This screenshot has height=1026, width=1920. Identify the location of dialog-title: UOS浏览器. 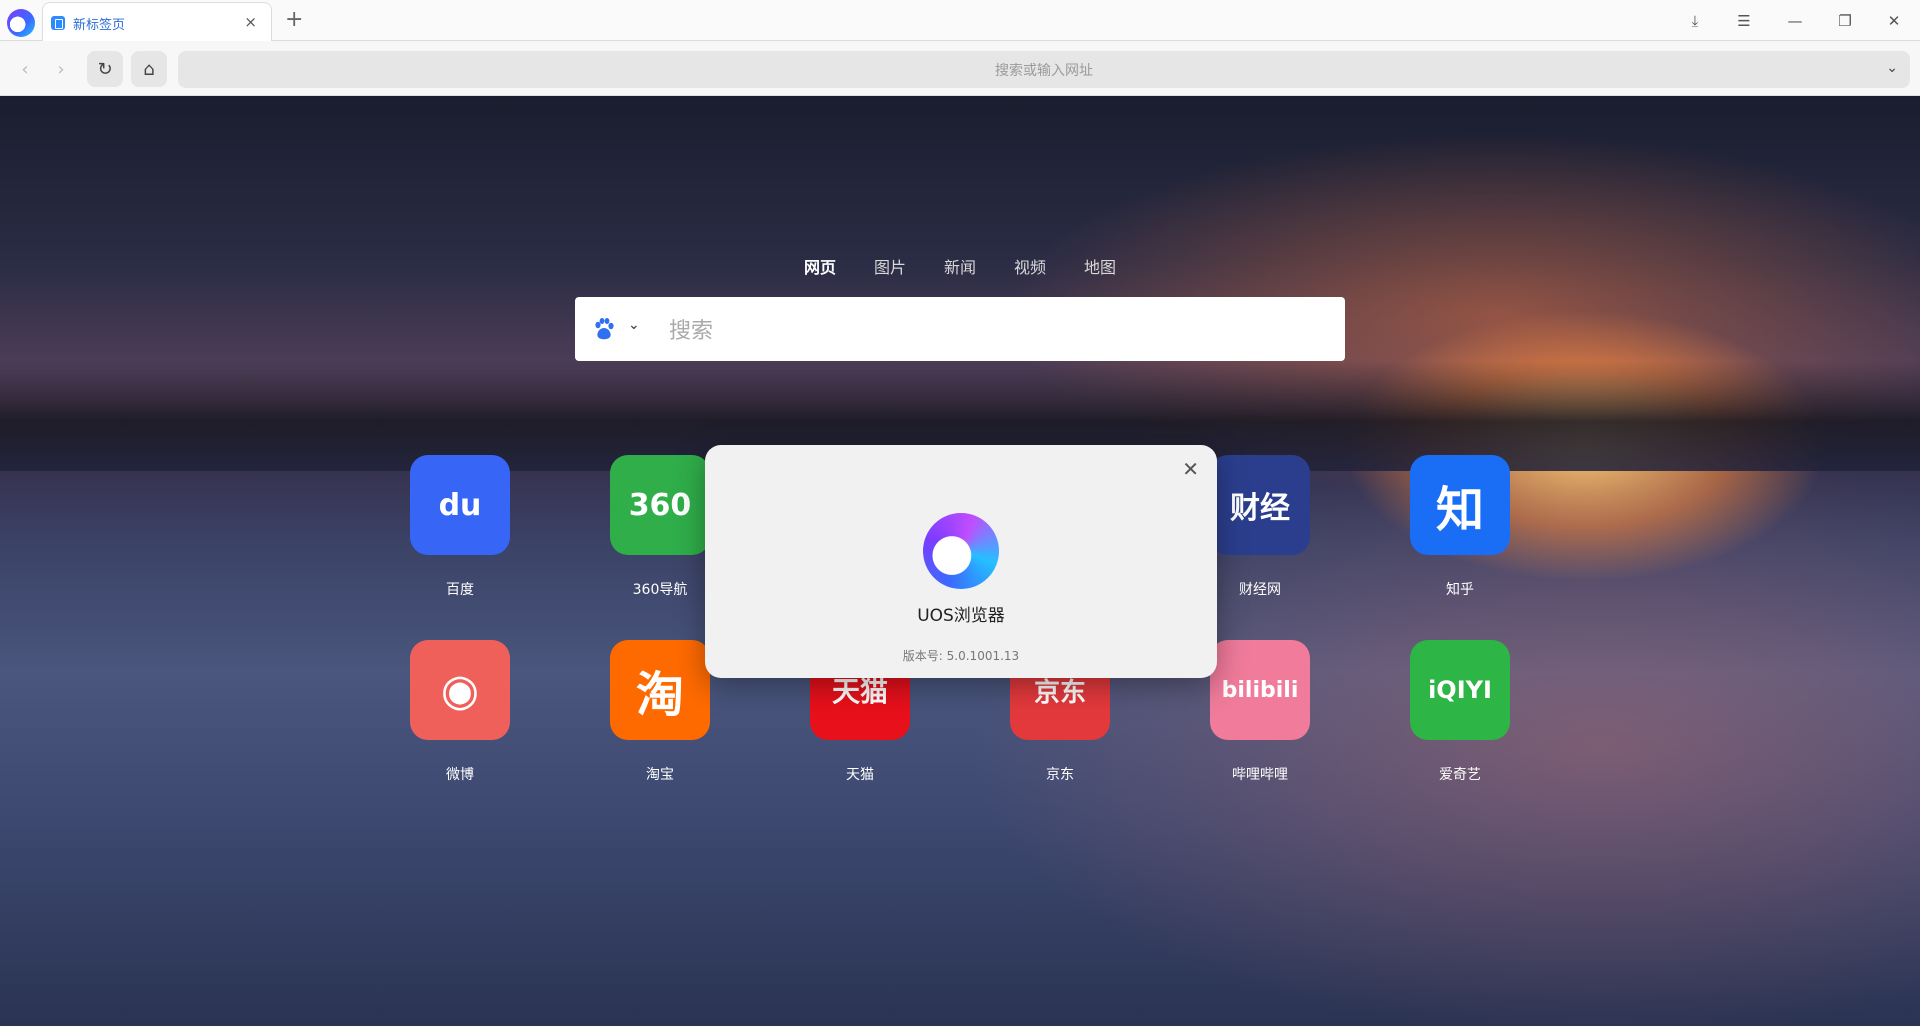
(961, 616).